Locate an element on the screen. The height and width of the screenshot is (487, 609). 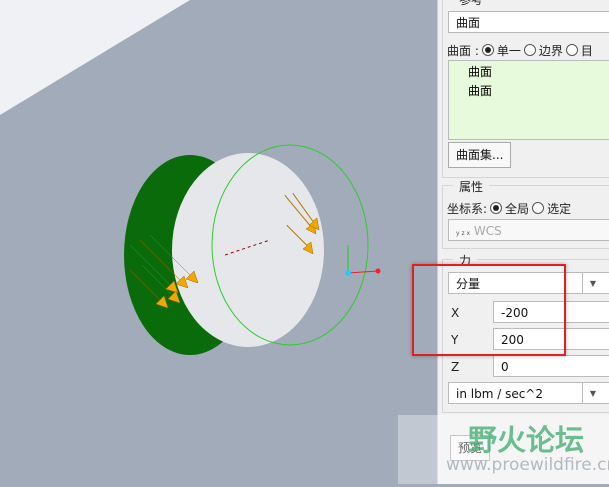
option-selected: 选定 is located at coordinates (559, 209).